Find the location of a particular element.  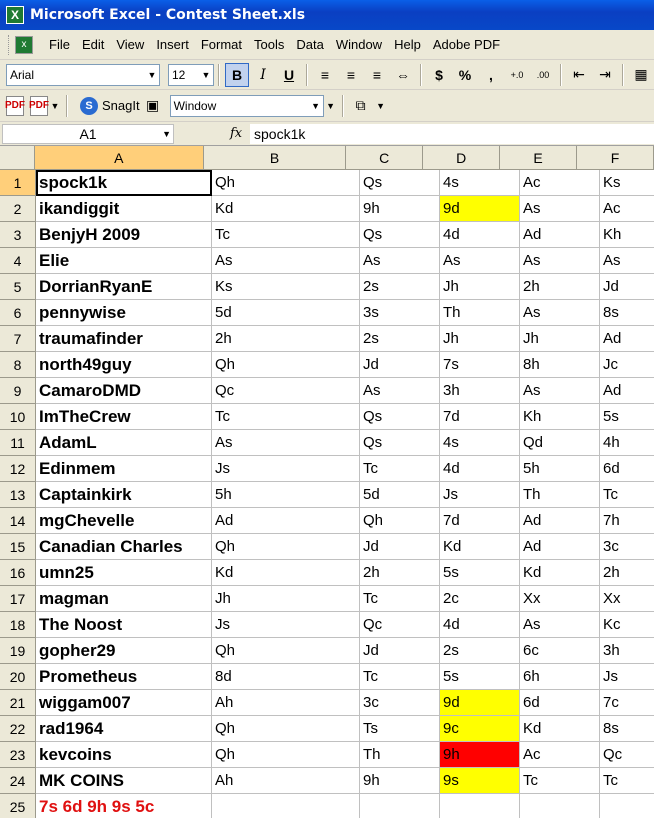

cell-f20: Js is located at coordinates (627, 677).